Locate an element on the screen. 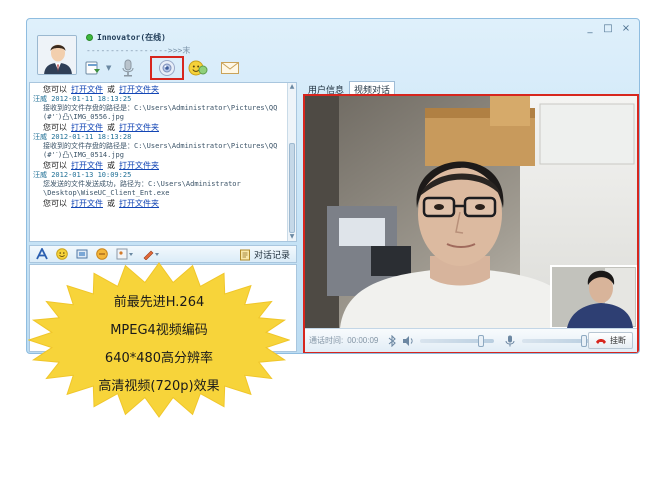 The image size is (662, 495). font-icon is located at coordinates (42, 254).